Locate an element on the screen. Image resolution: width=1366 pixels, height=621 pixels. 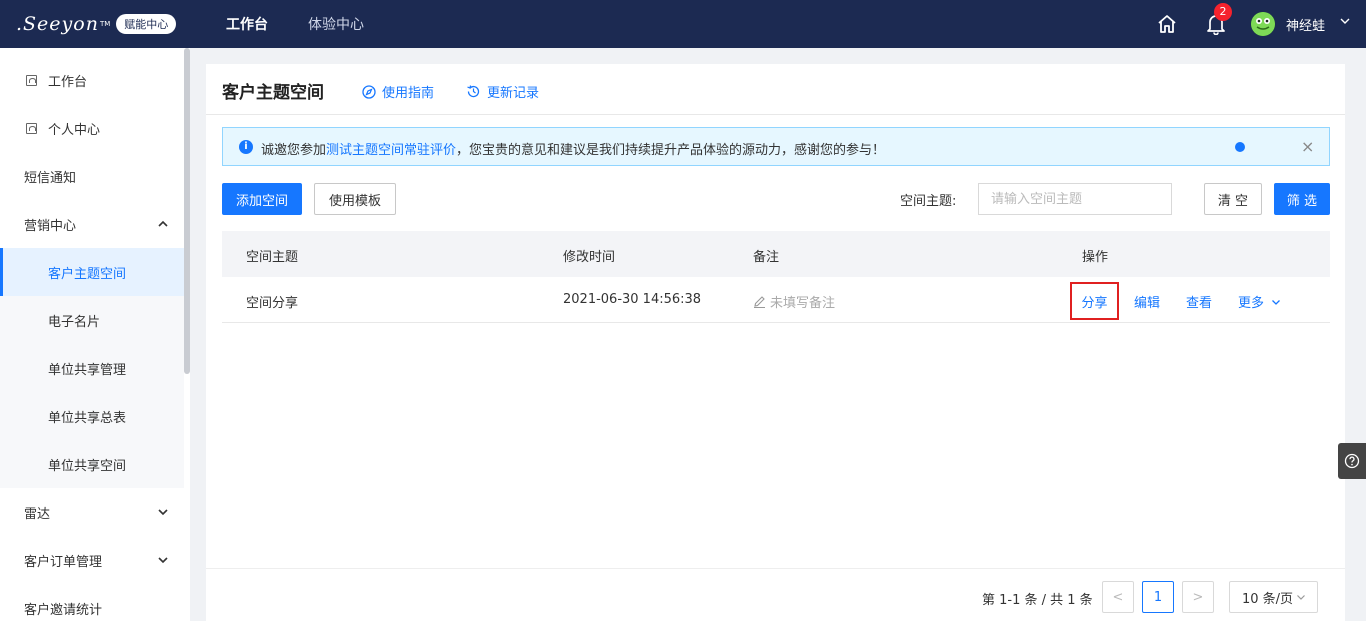
sidebar-item-invite-stats: 客户邀请统计 is located at coordinates (92, 602).